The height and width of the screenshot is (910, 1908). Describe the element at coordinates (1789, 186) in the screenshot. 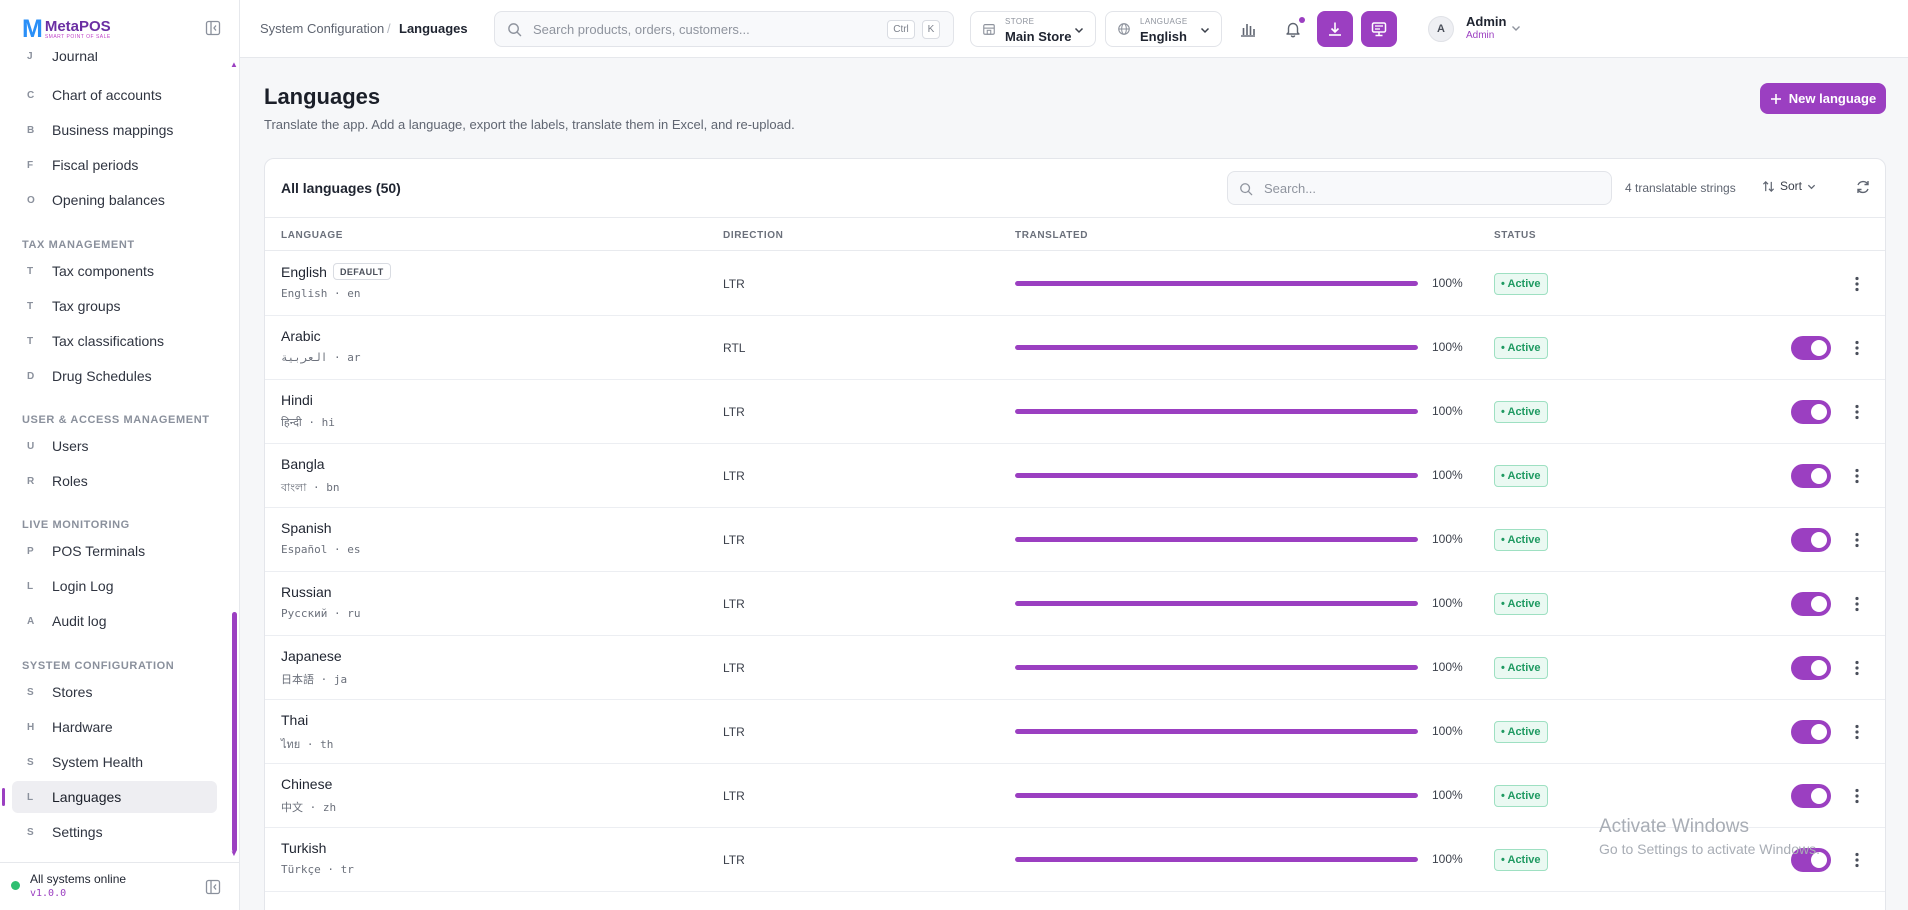

I see `sort-button: Sort` at that location.